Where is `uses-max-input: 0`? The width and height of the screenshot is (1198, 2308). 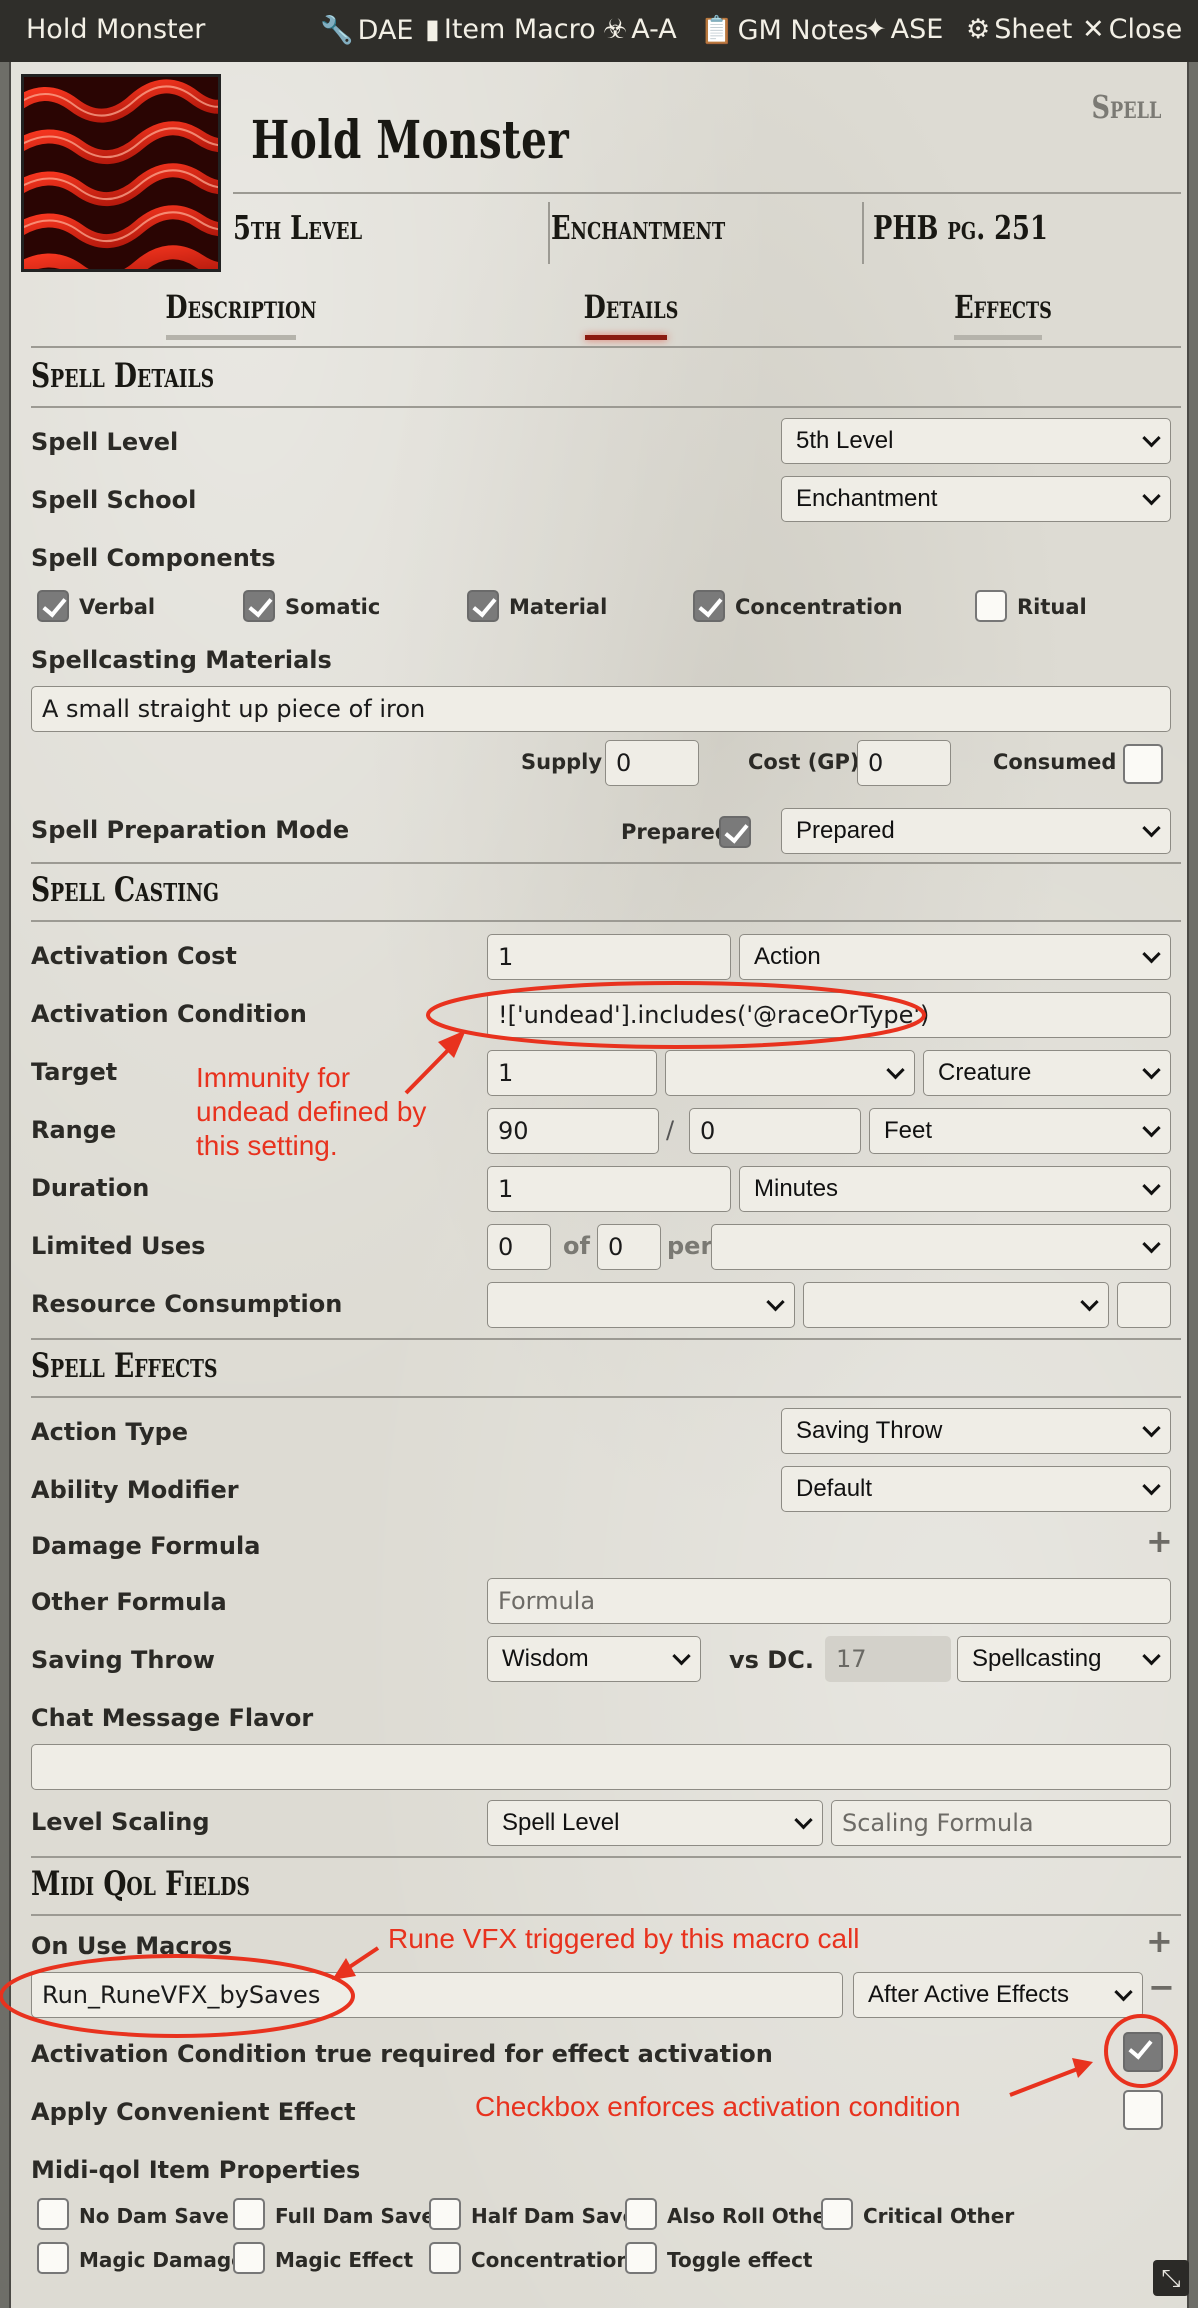 uses-max-input: 0 is located at coordinates (629, 1247).